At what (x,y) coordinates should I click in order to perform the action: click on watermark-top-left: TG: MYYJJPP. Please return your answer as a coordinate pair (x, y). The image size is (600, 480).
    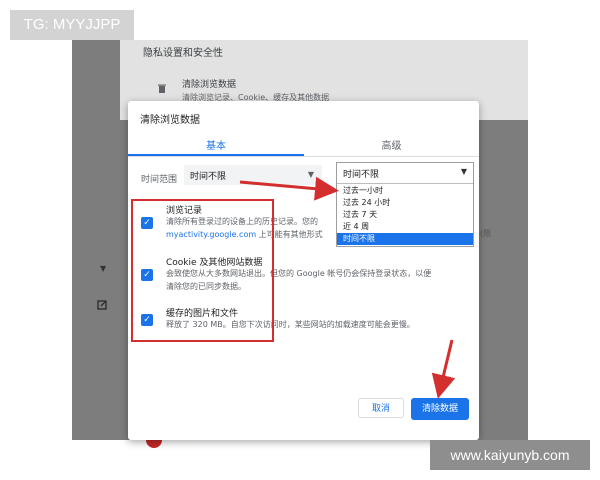
    Looking at the image, I should click on (72, 25).